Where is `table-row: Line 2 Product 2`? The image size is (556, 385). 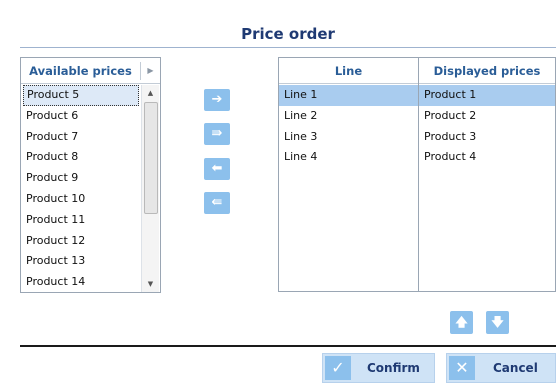 table-row: Line 2 Product 2 is located at coordinates (417, 116).